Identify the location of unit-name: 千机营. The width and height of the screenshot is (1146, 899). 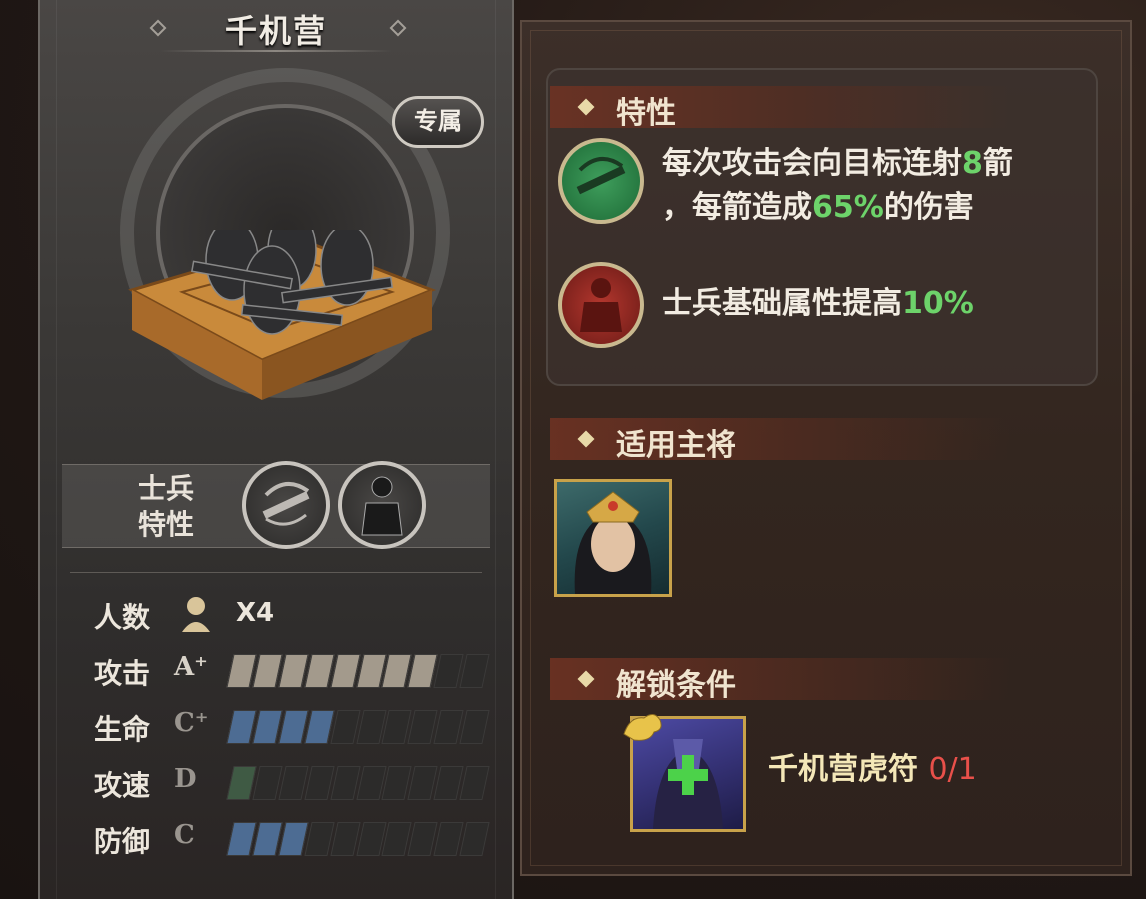
(275, 31).